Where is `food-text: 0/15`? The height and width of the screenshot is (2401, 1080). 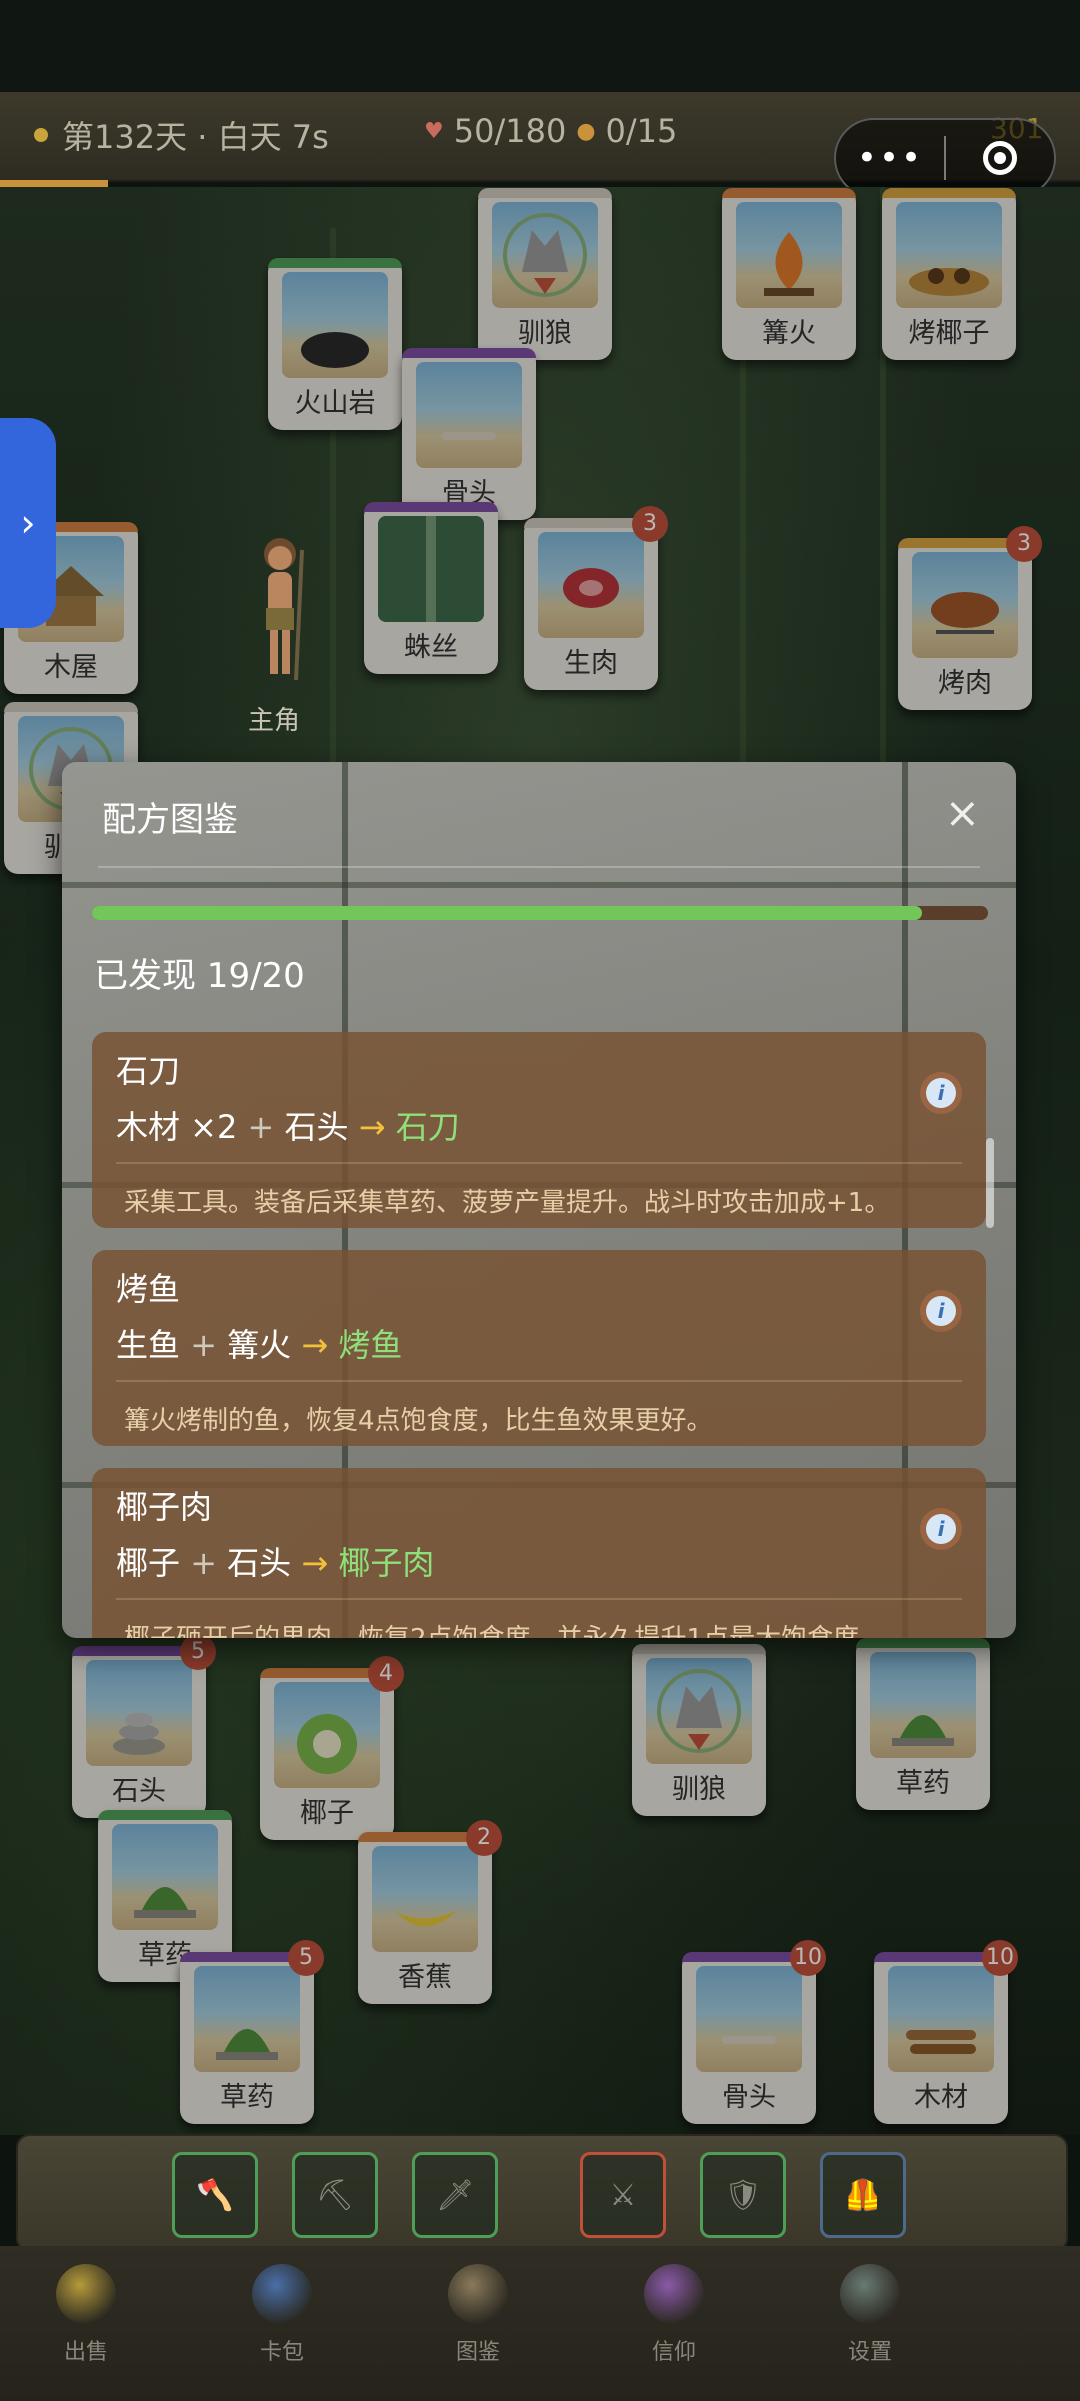 food-text: 0/15 is located at coordinates (641, 131).